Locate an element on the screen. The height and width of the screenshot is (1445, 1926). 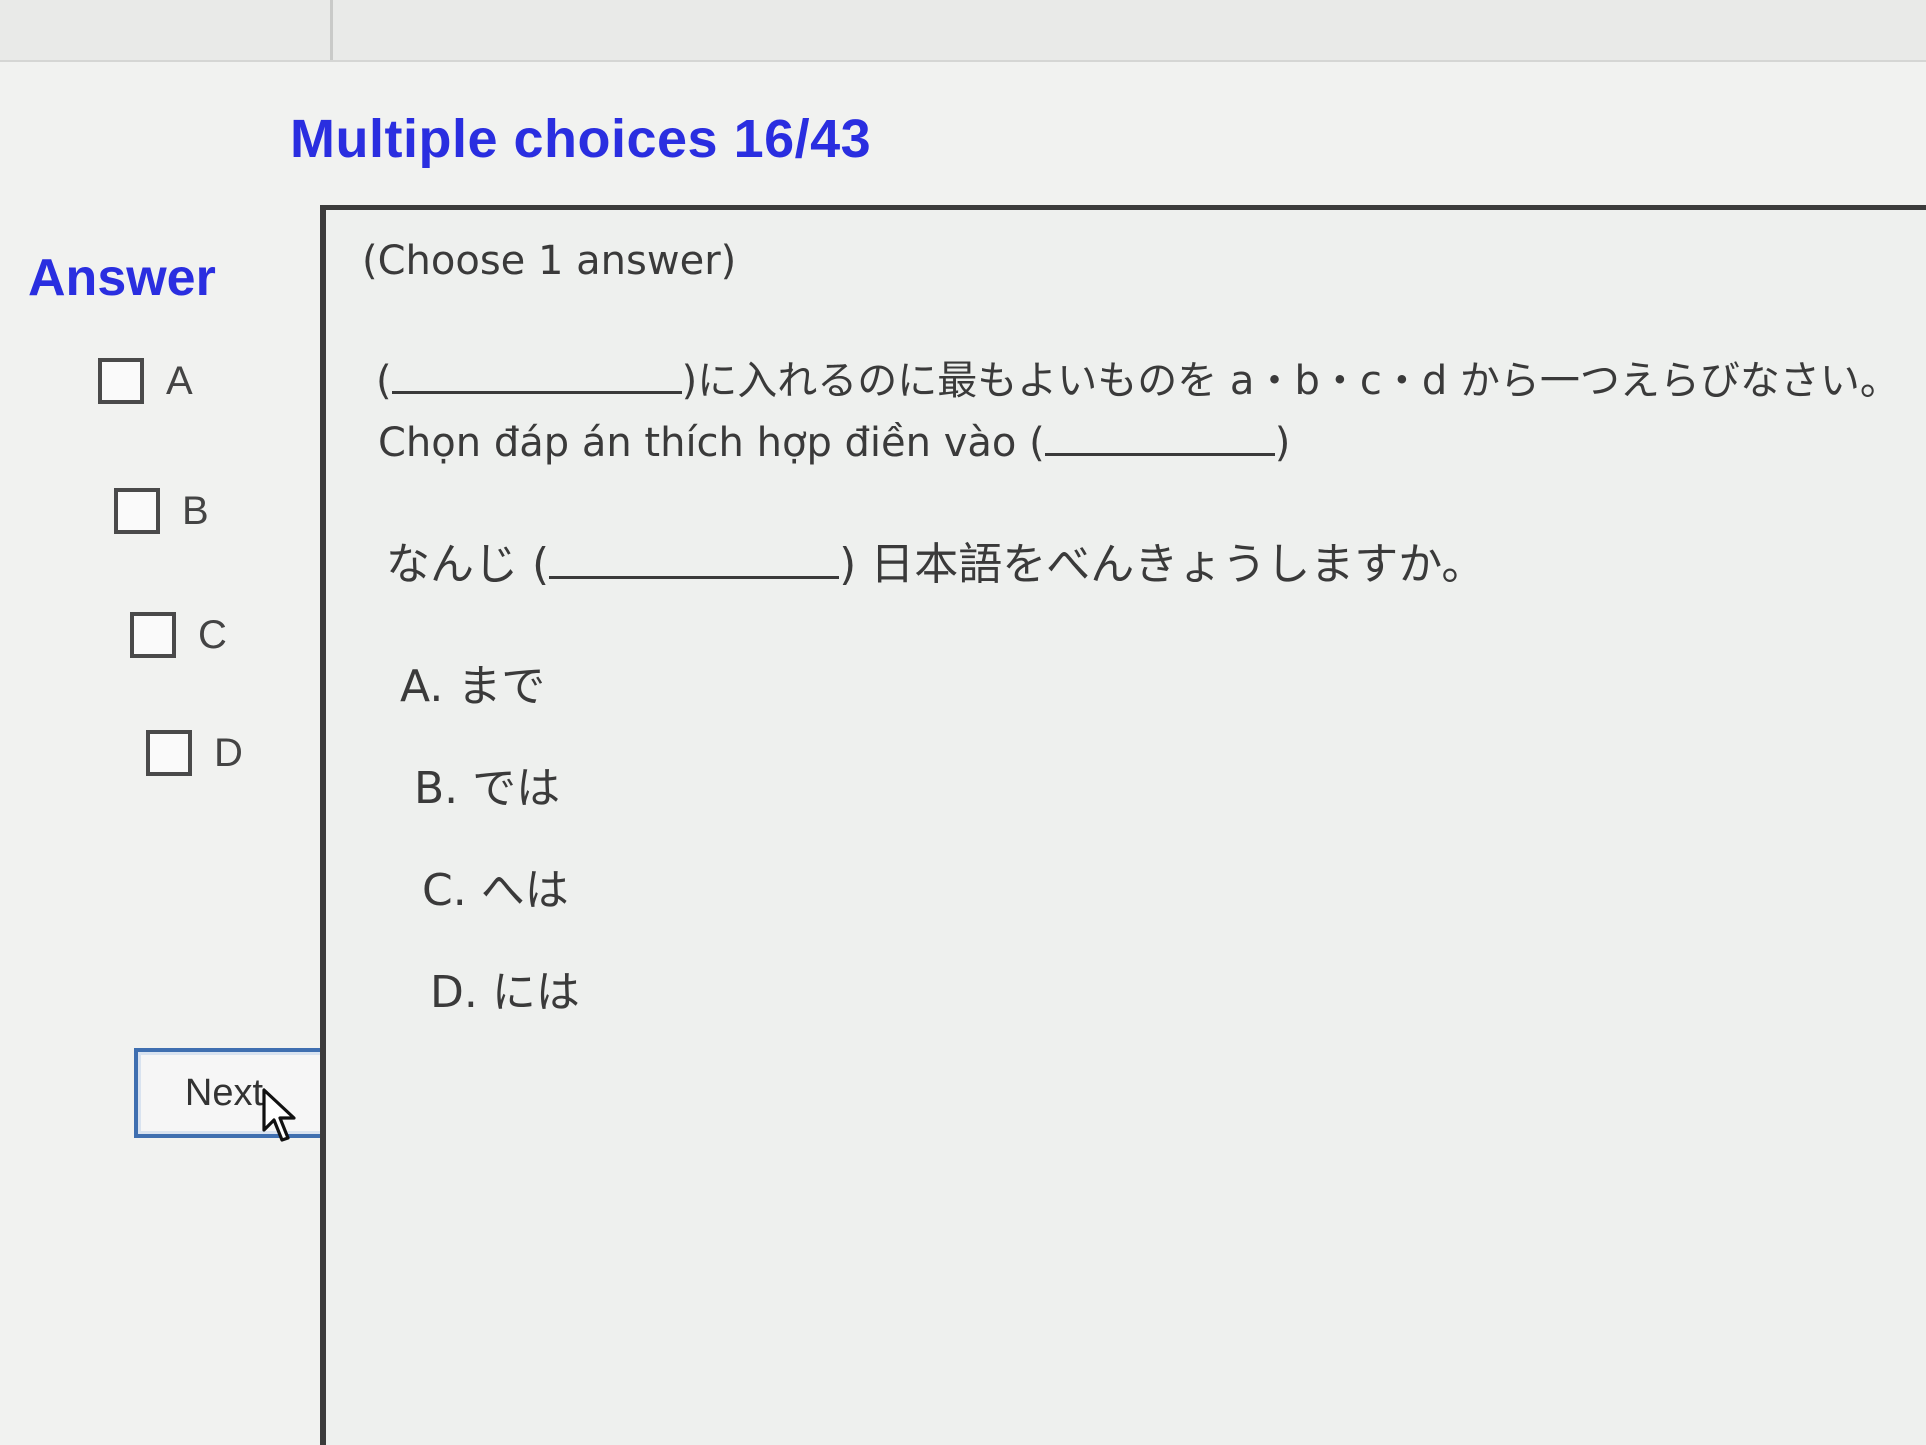
choice-text-c: へは is located at coordinates (524, 890).